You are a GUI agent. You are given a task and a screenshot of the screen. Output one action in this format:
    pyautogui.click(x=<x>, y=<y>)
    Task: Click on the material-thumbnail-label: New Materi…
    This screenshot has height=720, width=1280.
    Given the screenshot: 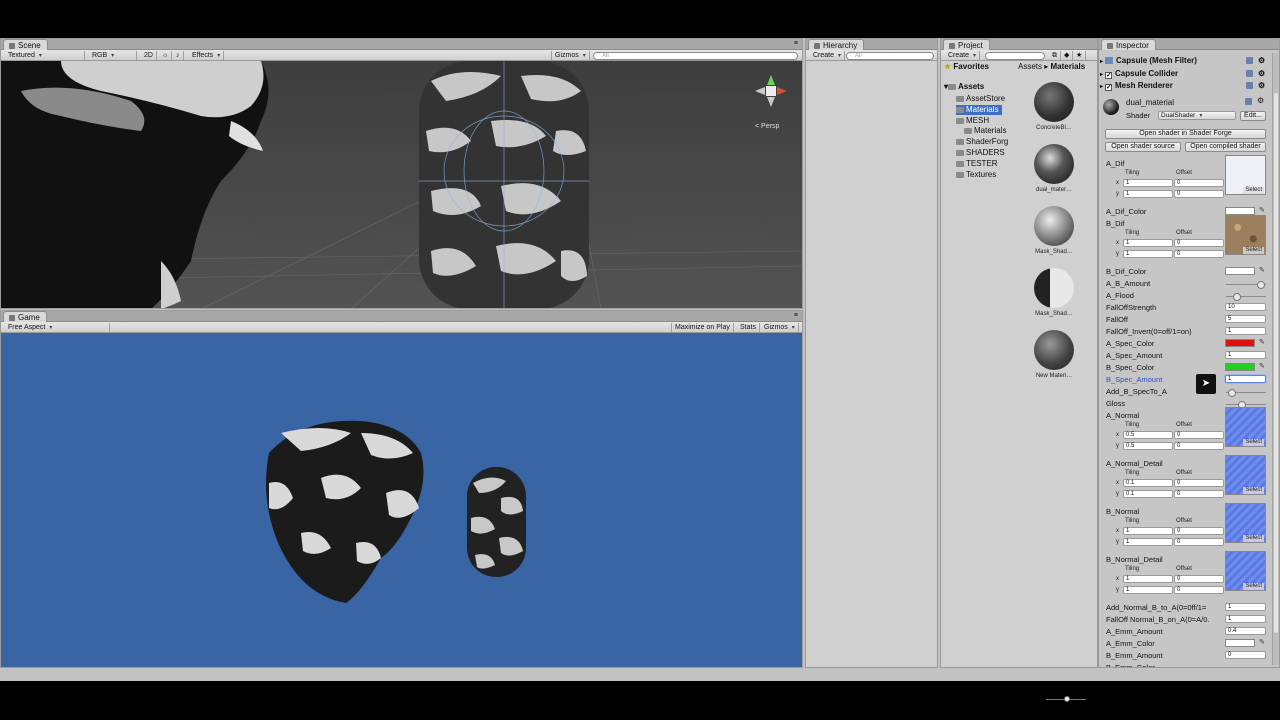 What is the action you would take?
    pyautogui.click(x=1054, y=376)
    